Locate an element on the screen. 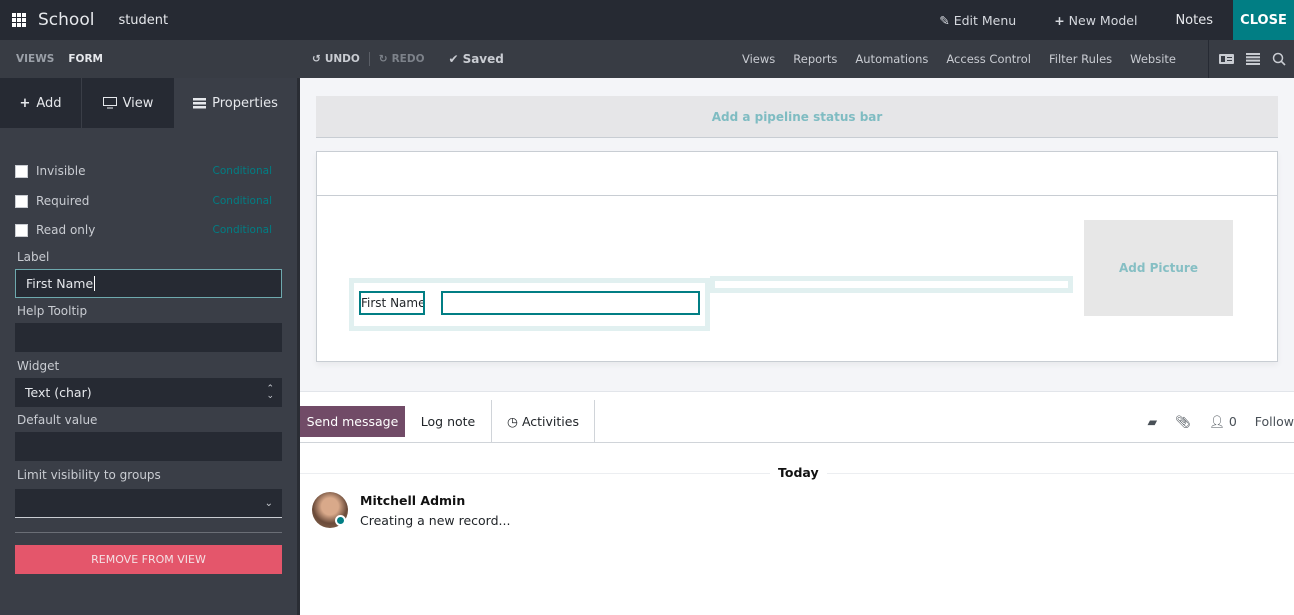  undo-button: ↺ UNDO is located at coordinates (336, 59).